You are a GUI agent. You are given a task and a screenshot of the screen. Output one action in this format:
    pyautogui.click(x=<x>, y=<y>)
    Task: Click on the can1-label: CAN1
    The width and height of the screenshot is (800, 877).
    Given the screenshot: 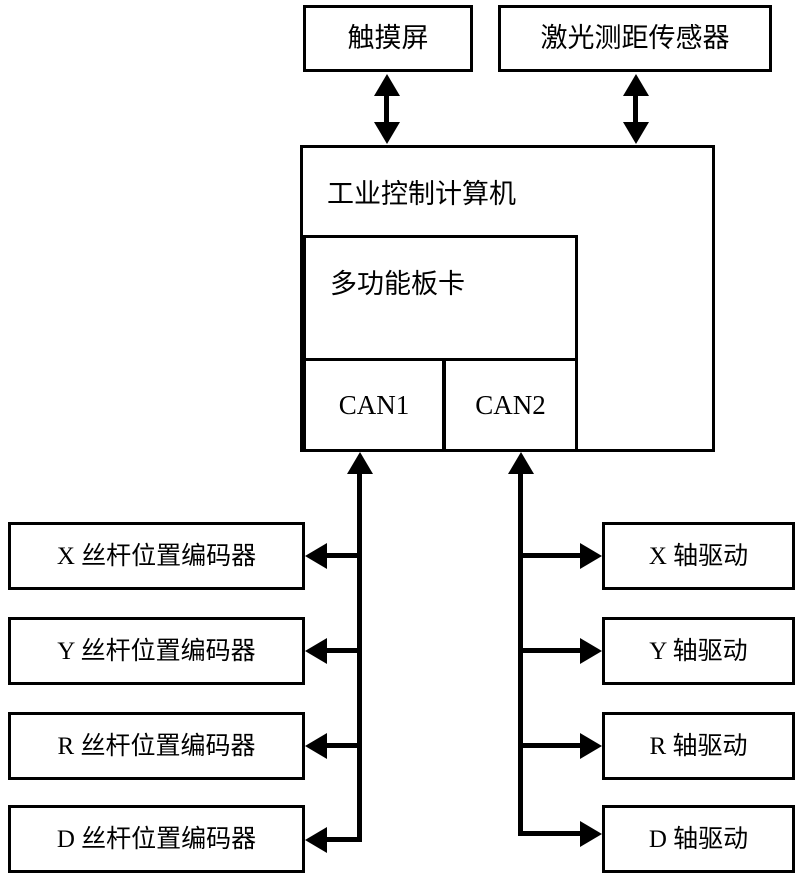 What is the action you would take?
    pyautogui.click(x=374, y=404)
    